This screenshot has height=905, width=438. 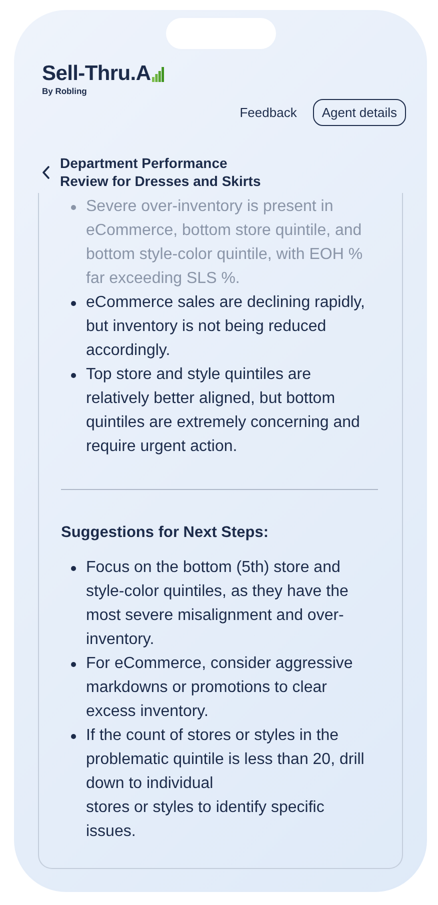 I want to click on byline: By Robling, so click(x=64, y=91).